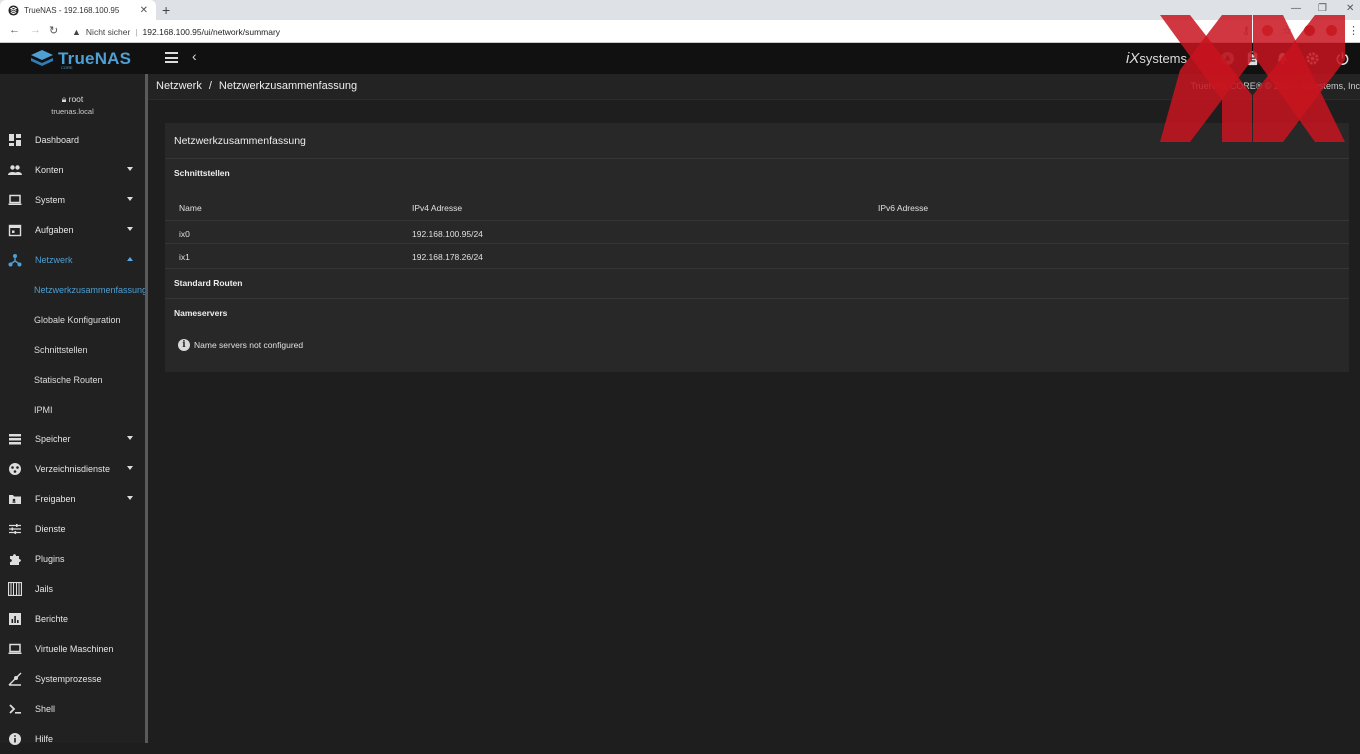 The height and width of the screenshot is (754, 1360). Describe the element at coordinates (72, 529) in the screenshot. I see `sidebar-item-dienste: Dienste` at that location.